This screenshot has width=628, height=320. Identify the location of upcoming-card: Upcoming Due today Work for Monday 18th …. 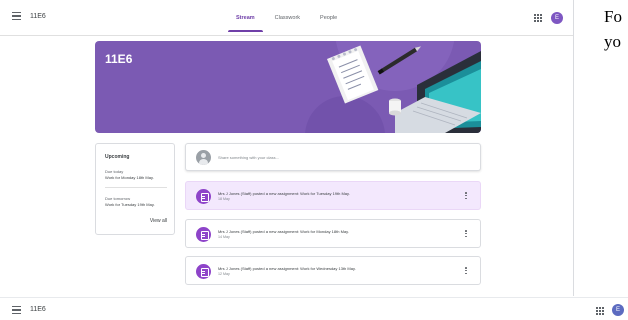
(135, 189).